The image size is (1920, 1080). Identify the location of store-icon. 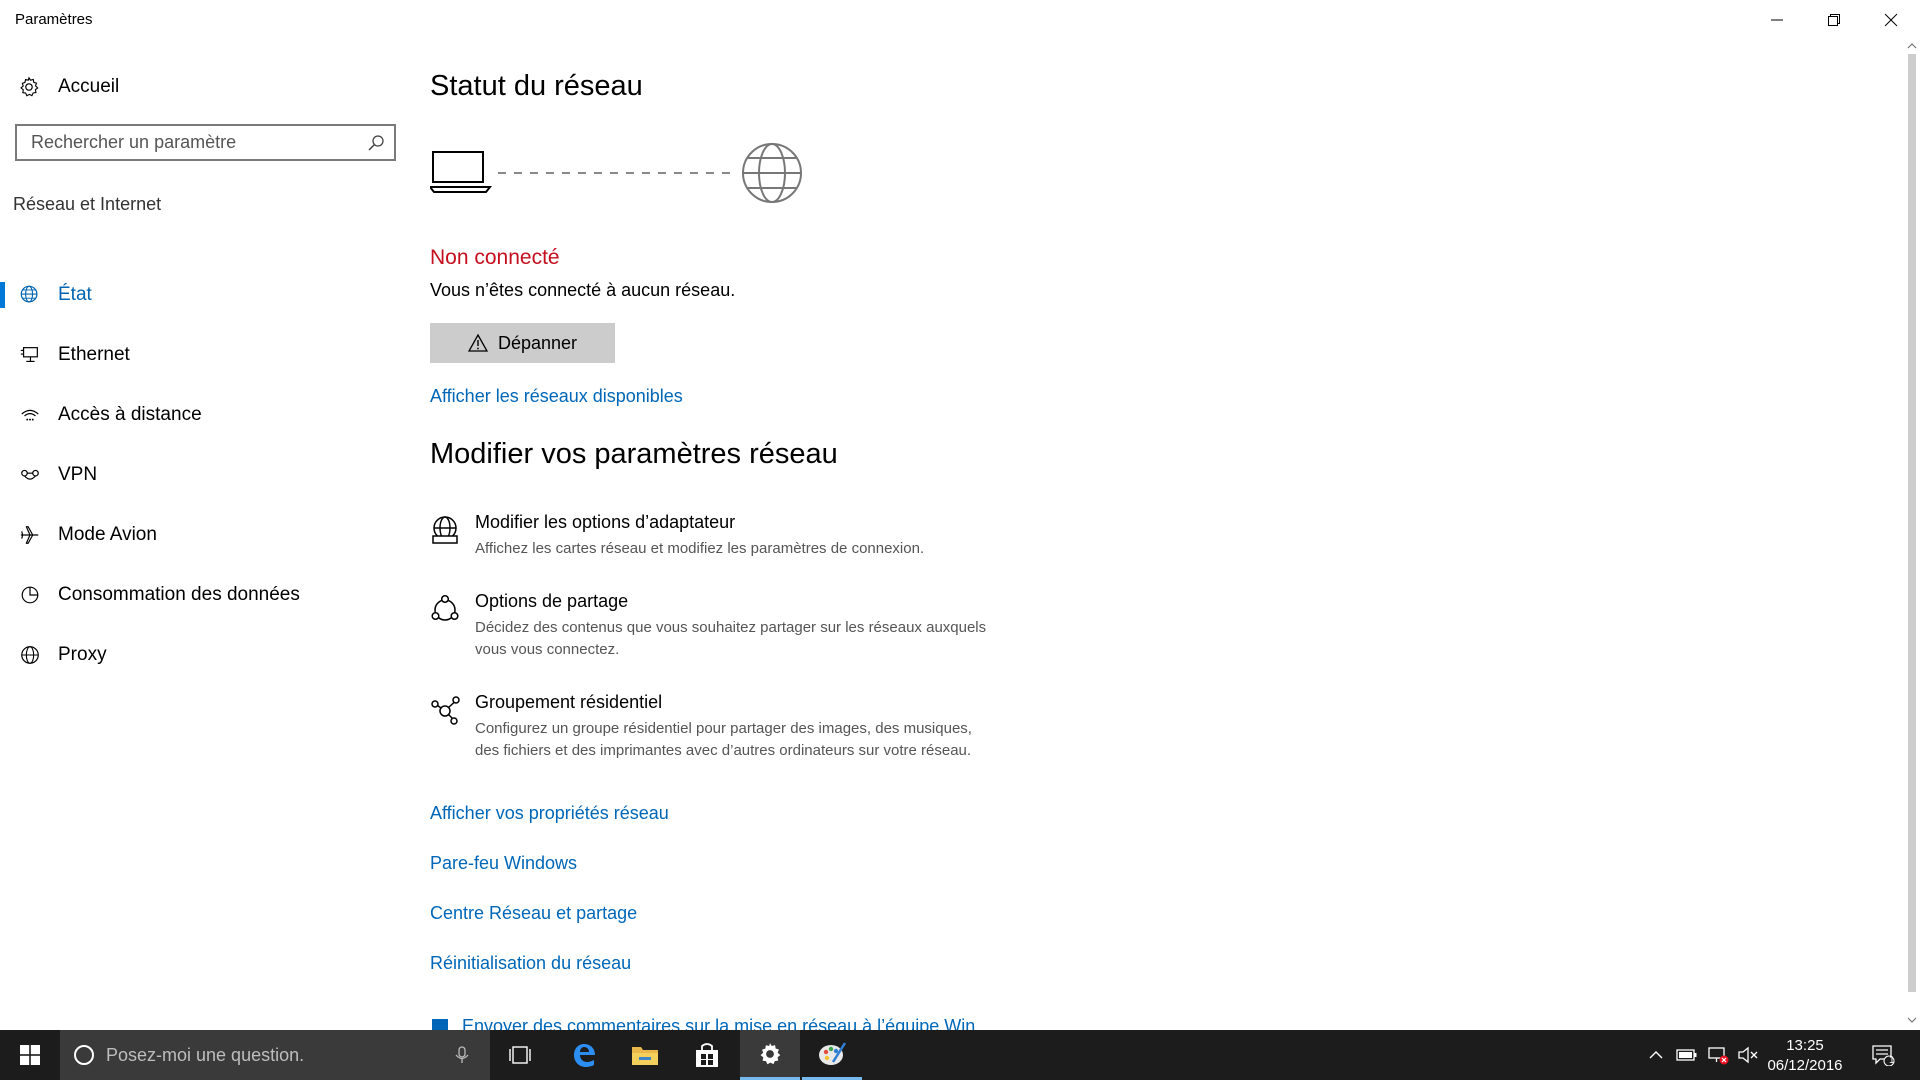
(707, 1055).